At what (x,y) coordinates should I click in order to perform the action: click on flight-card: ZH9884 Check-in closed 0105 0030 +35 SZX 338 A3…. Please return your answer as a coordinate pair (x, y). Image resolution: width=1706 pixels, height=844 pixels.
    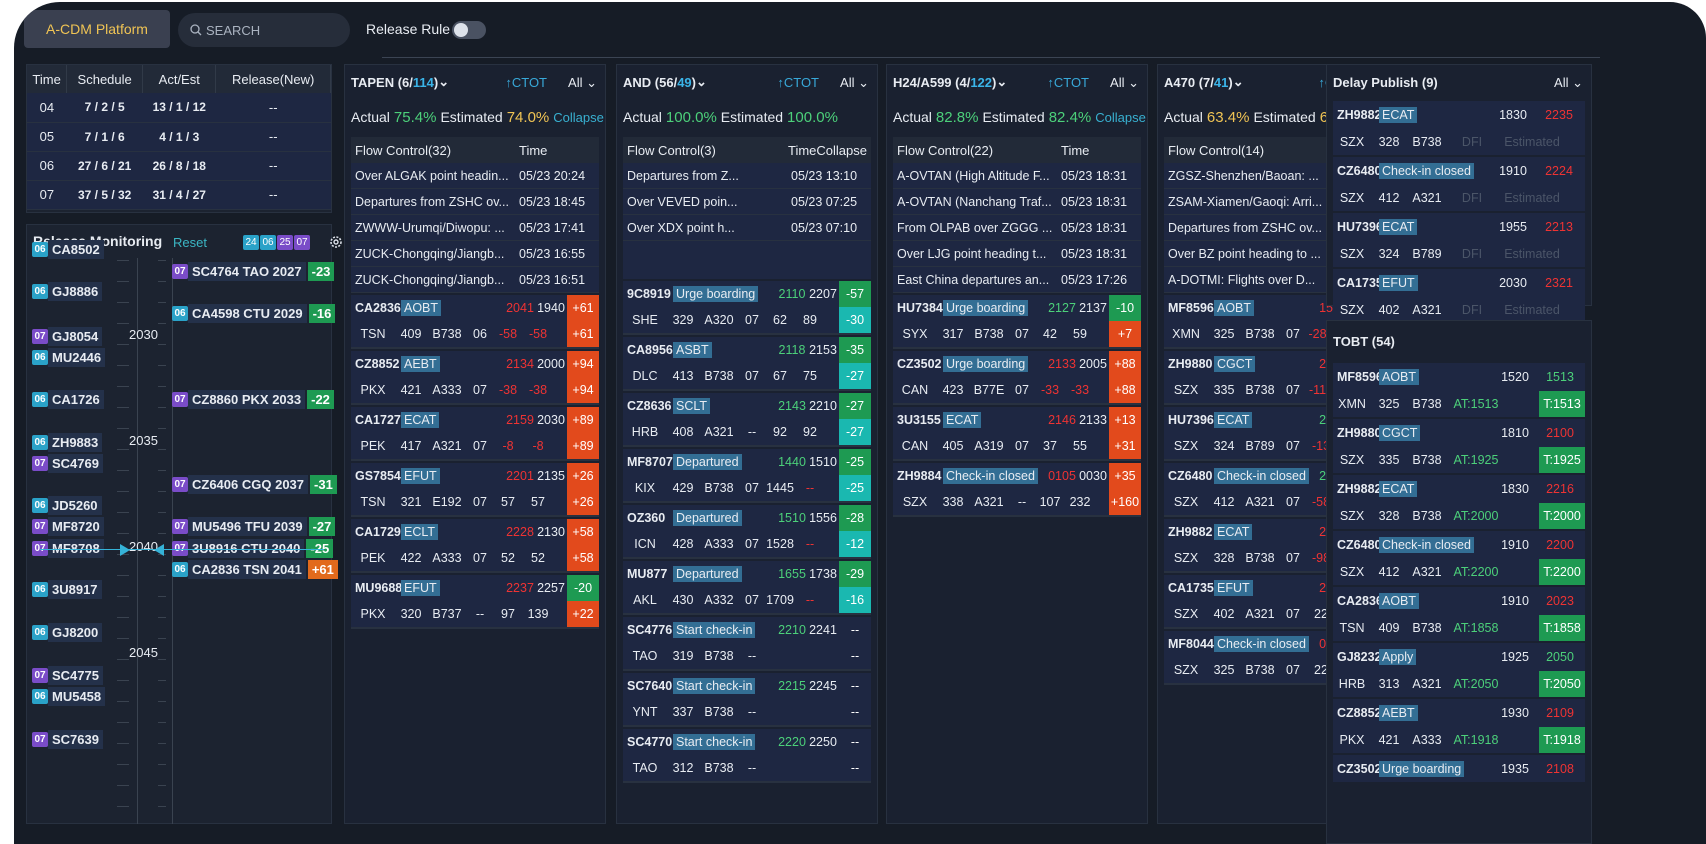
    Looking at the image, I should click on (1017, 490).